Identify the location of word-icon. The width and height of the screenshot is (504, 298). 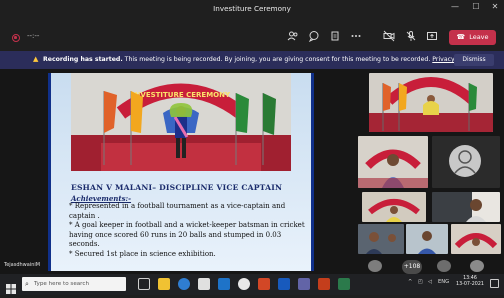
(284, 284).